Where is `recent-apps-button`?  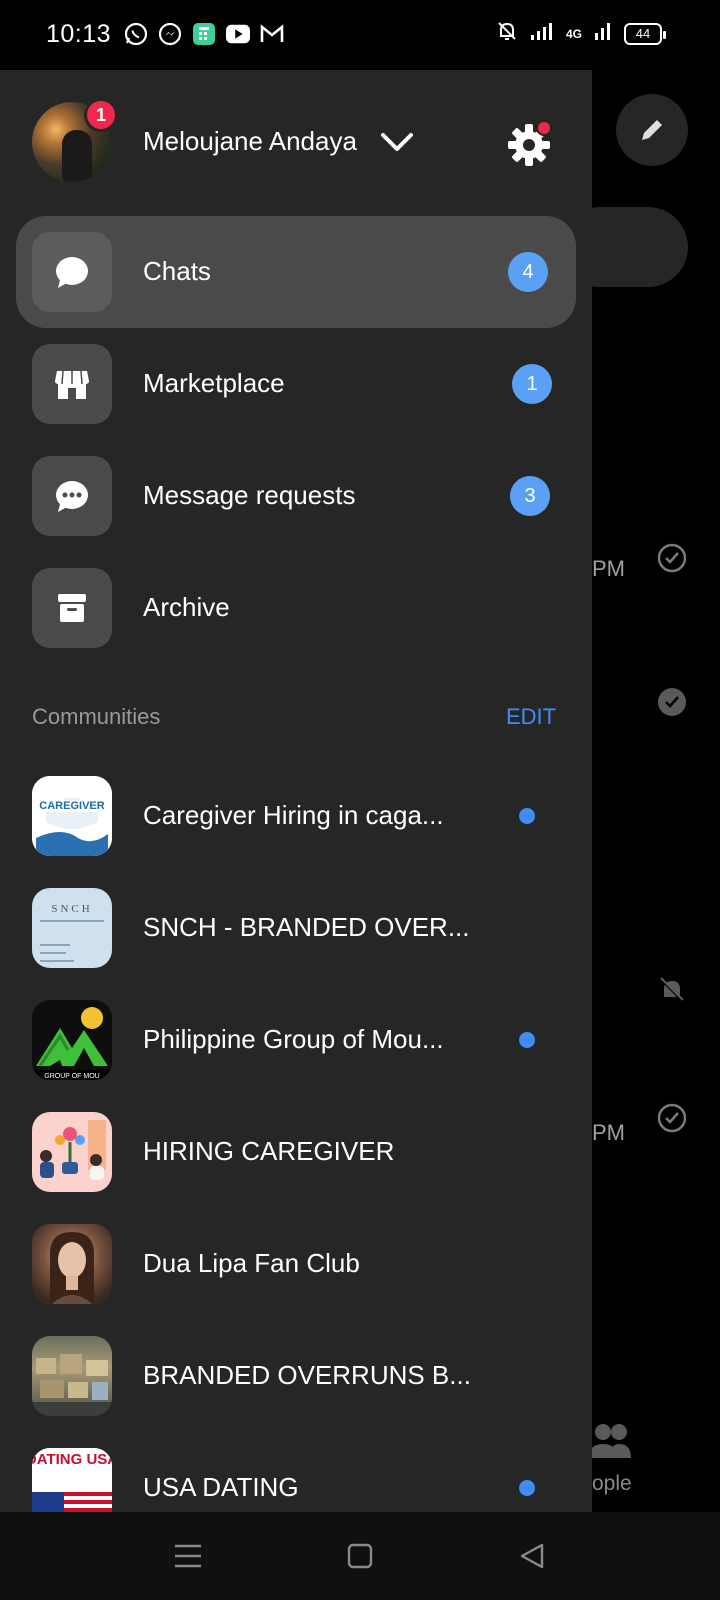 recent-apps-button is located at coordinates (188, 1556).